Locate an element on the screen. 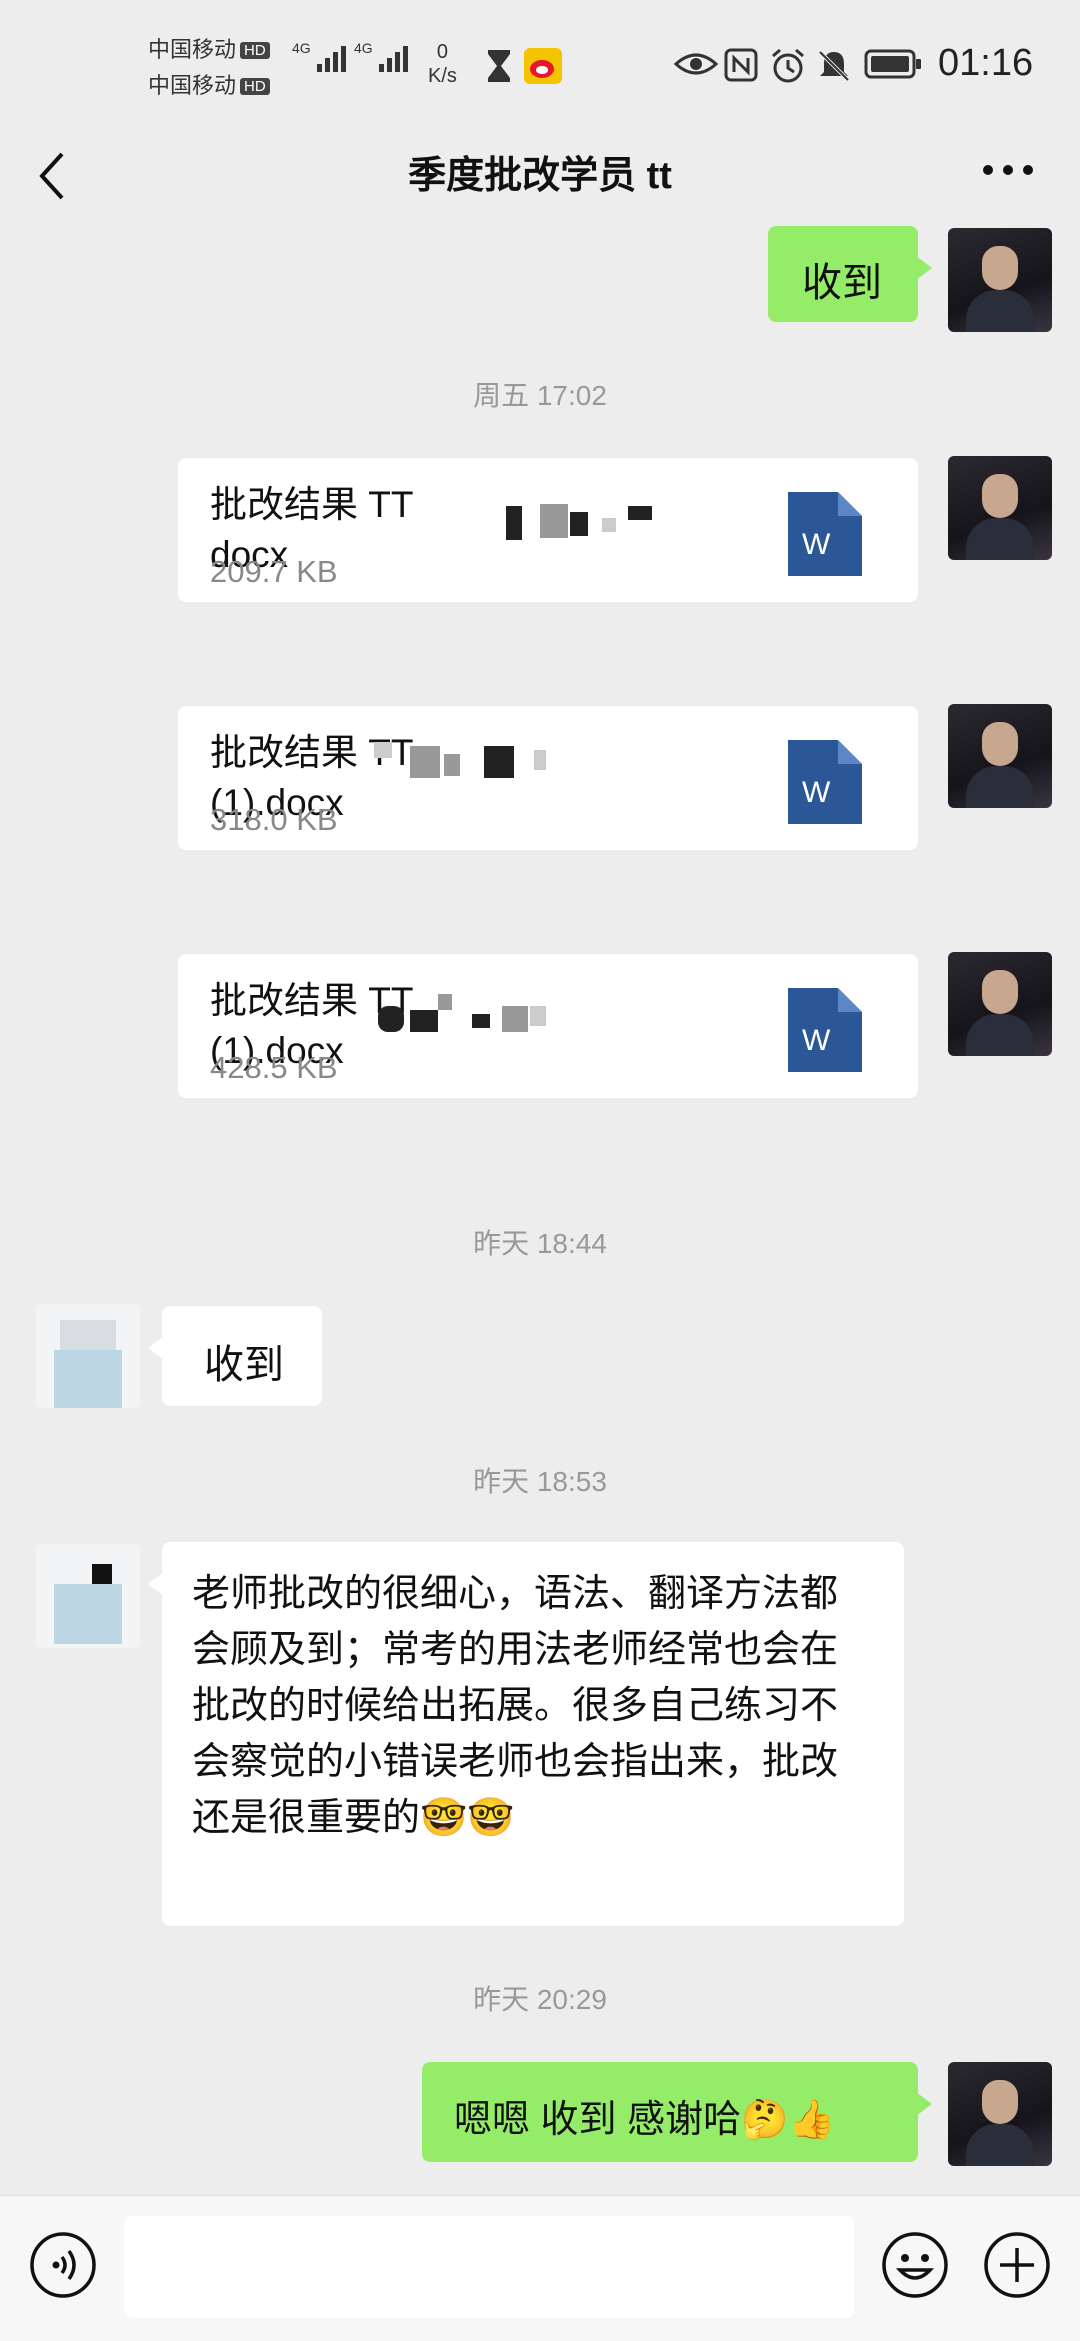 This screenshot has width=1080, height=2341. message-bubble-sent: 收到 is located at coordinates (850, 274).